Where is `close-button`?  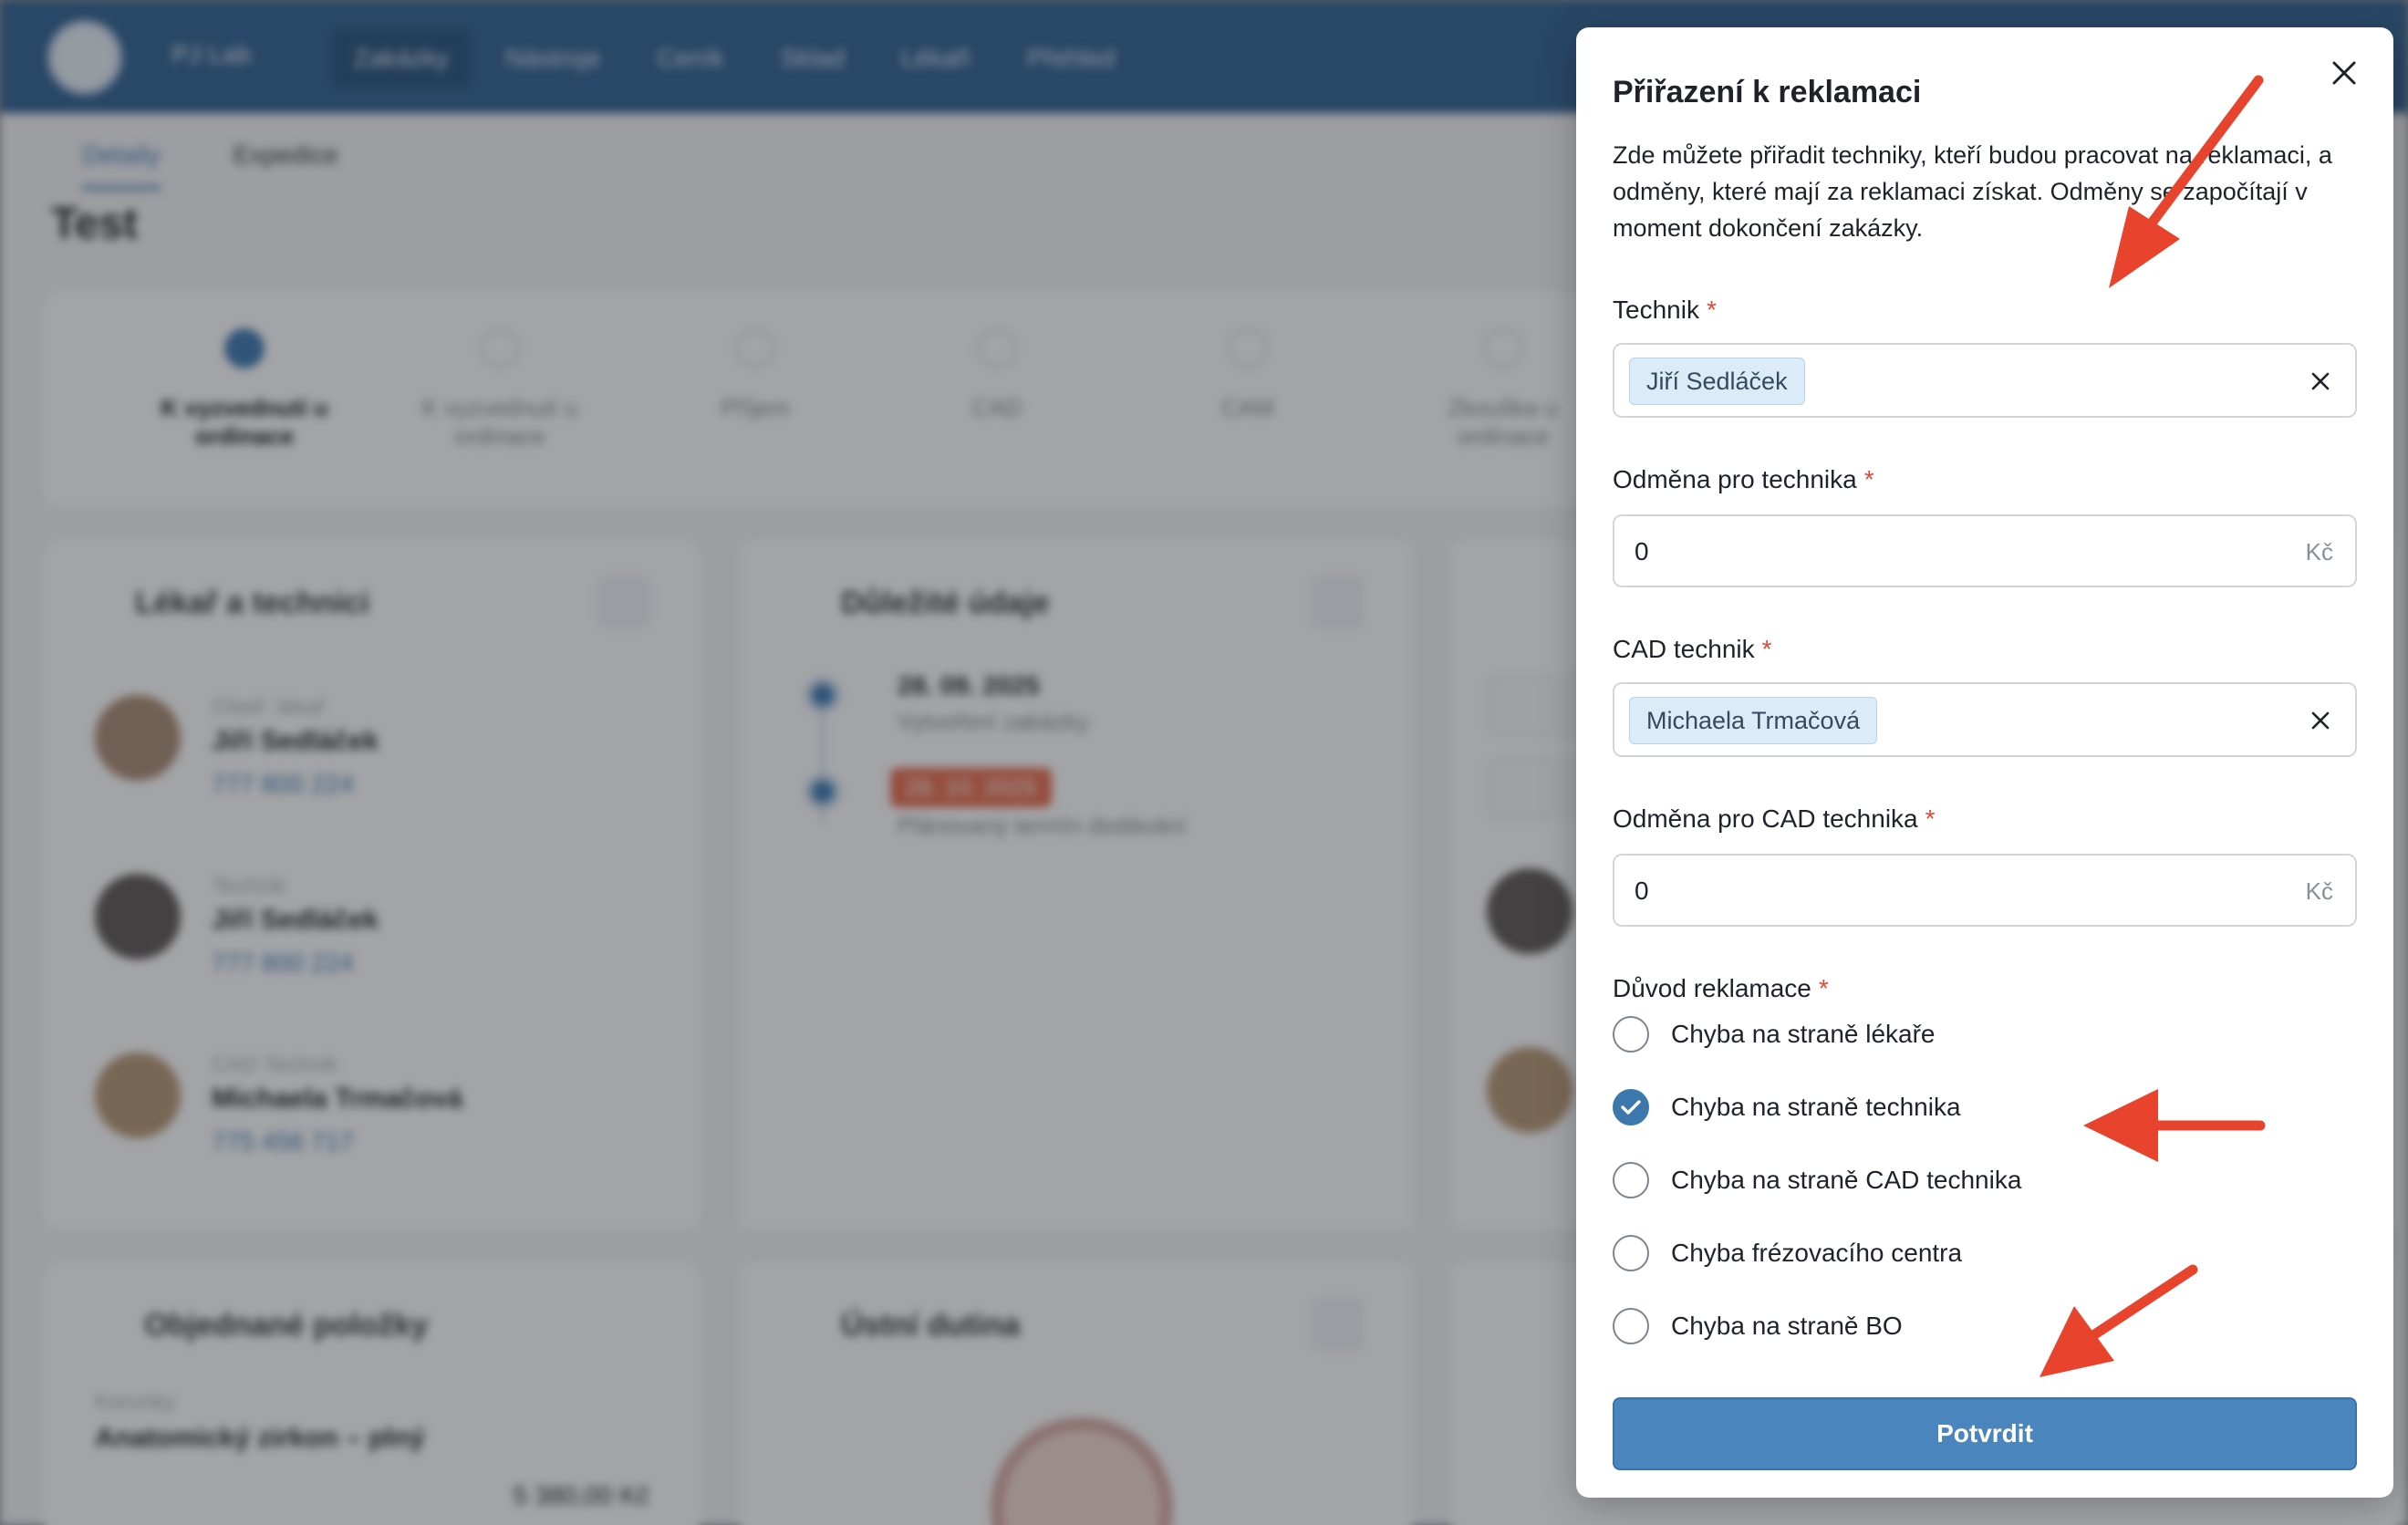 close-button is located at coordinates (2344, 73).